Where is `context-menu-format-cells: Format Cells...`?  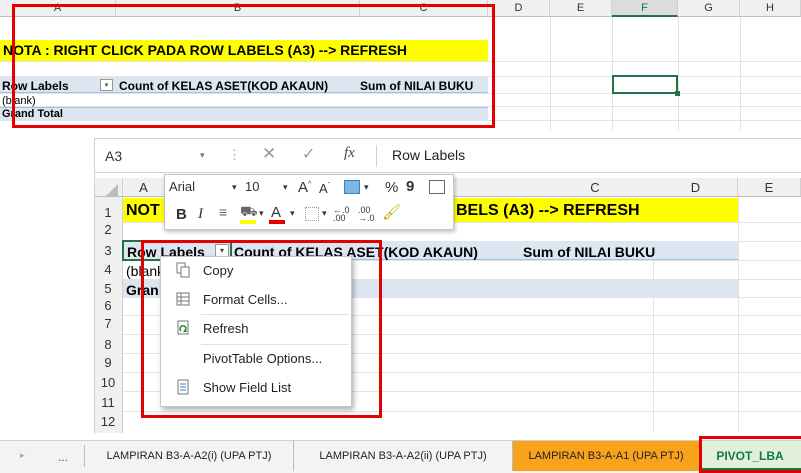 context-menu-format-cells: Format Cells... is located at coordinates (256, 300).